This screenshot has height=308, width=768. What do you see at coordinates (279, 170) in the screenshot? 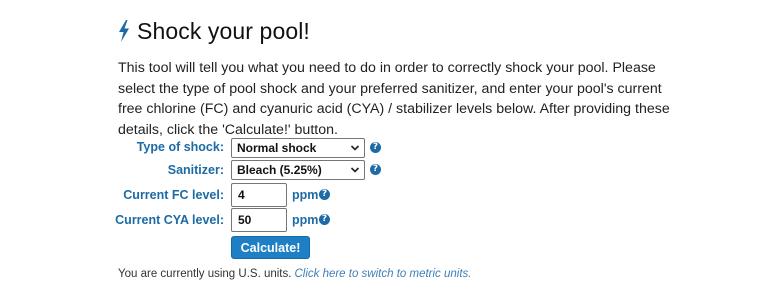
I see `sanitizer-value: Bleach (5.25%)` at bounding box center [279, 170].